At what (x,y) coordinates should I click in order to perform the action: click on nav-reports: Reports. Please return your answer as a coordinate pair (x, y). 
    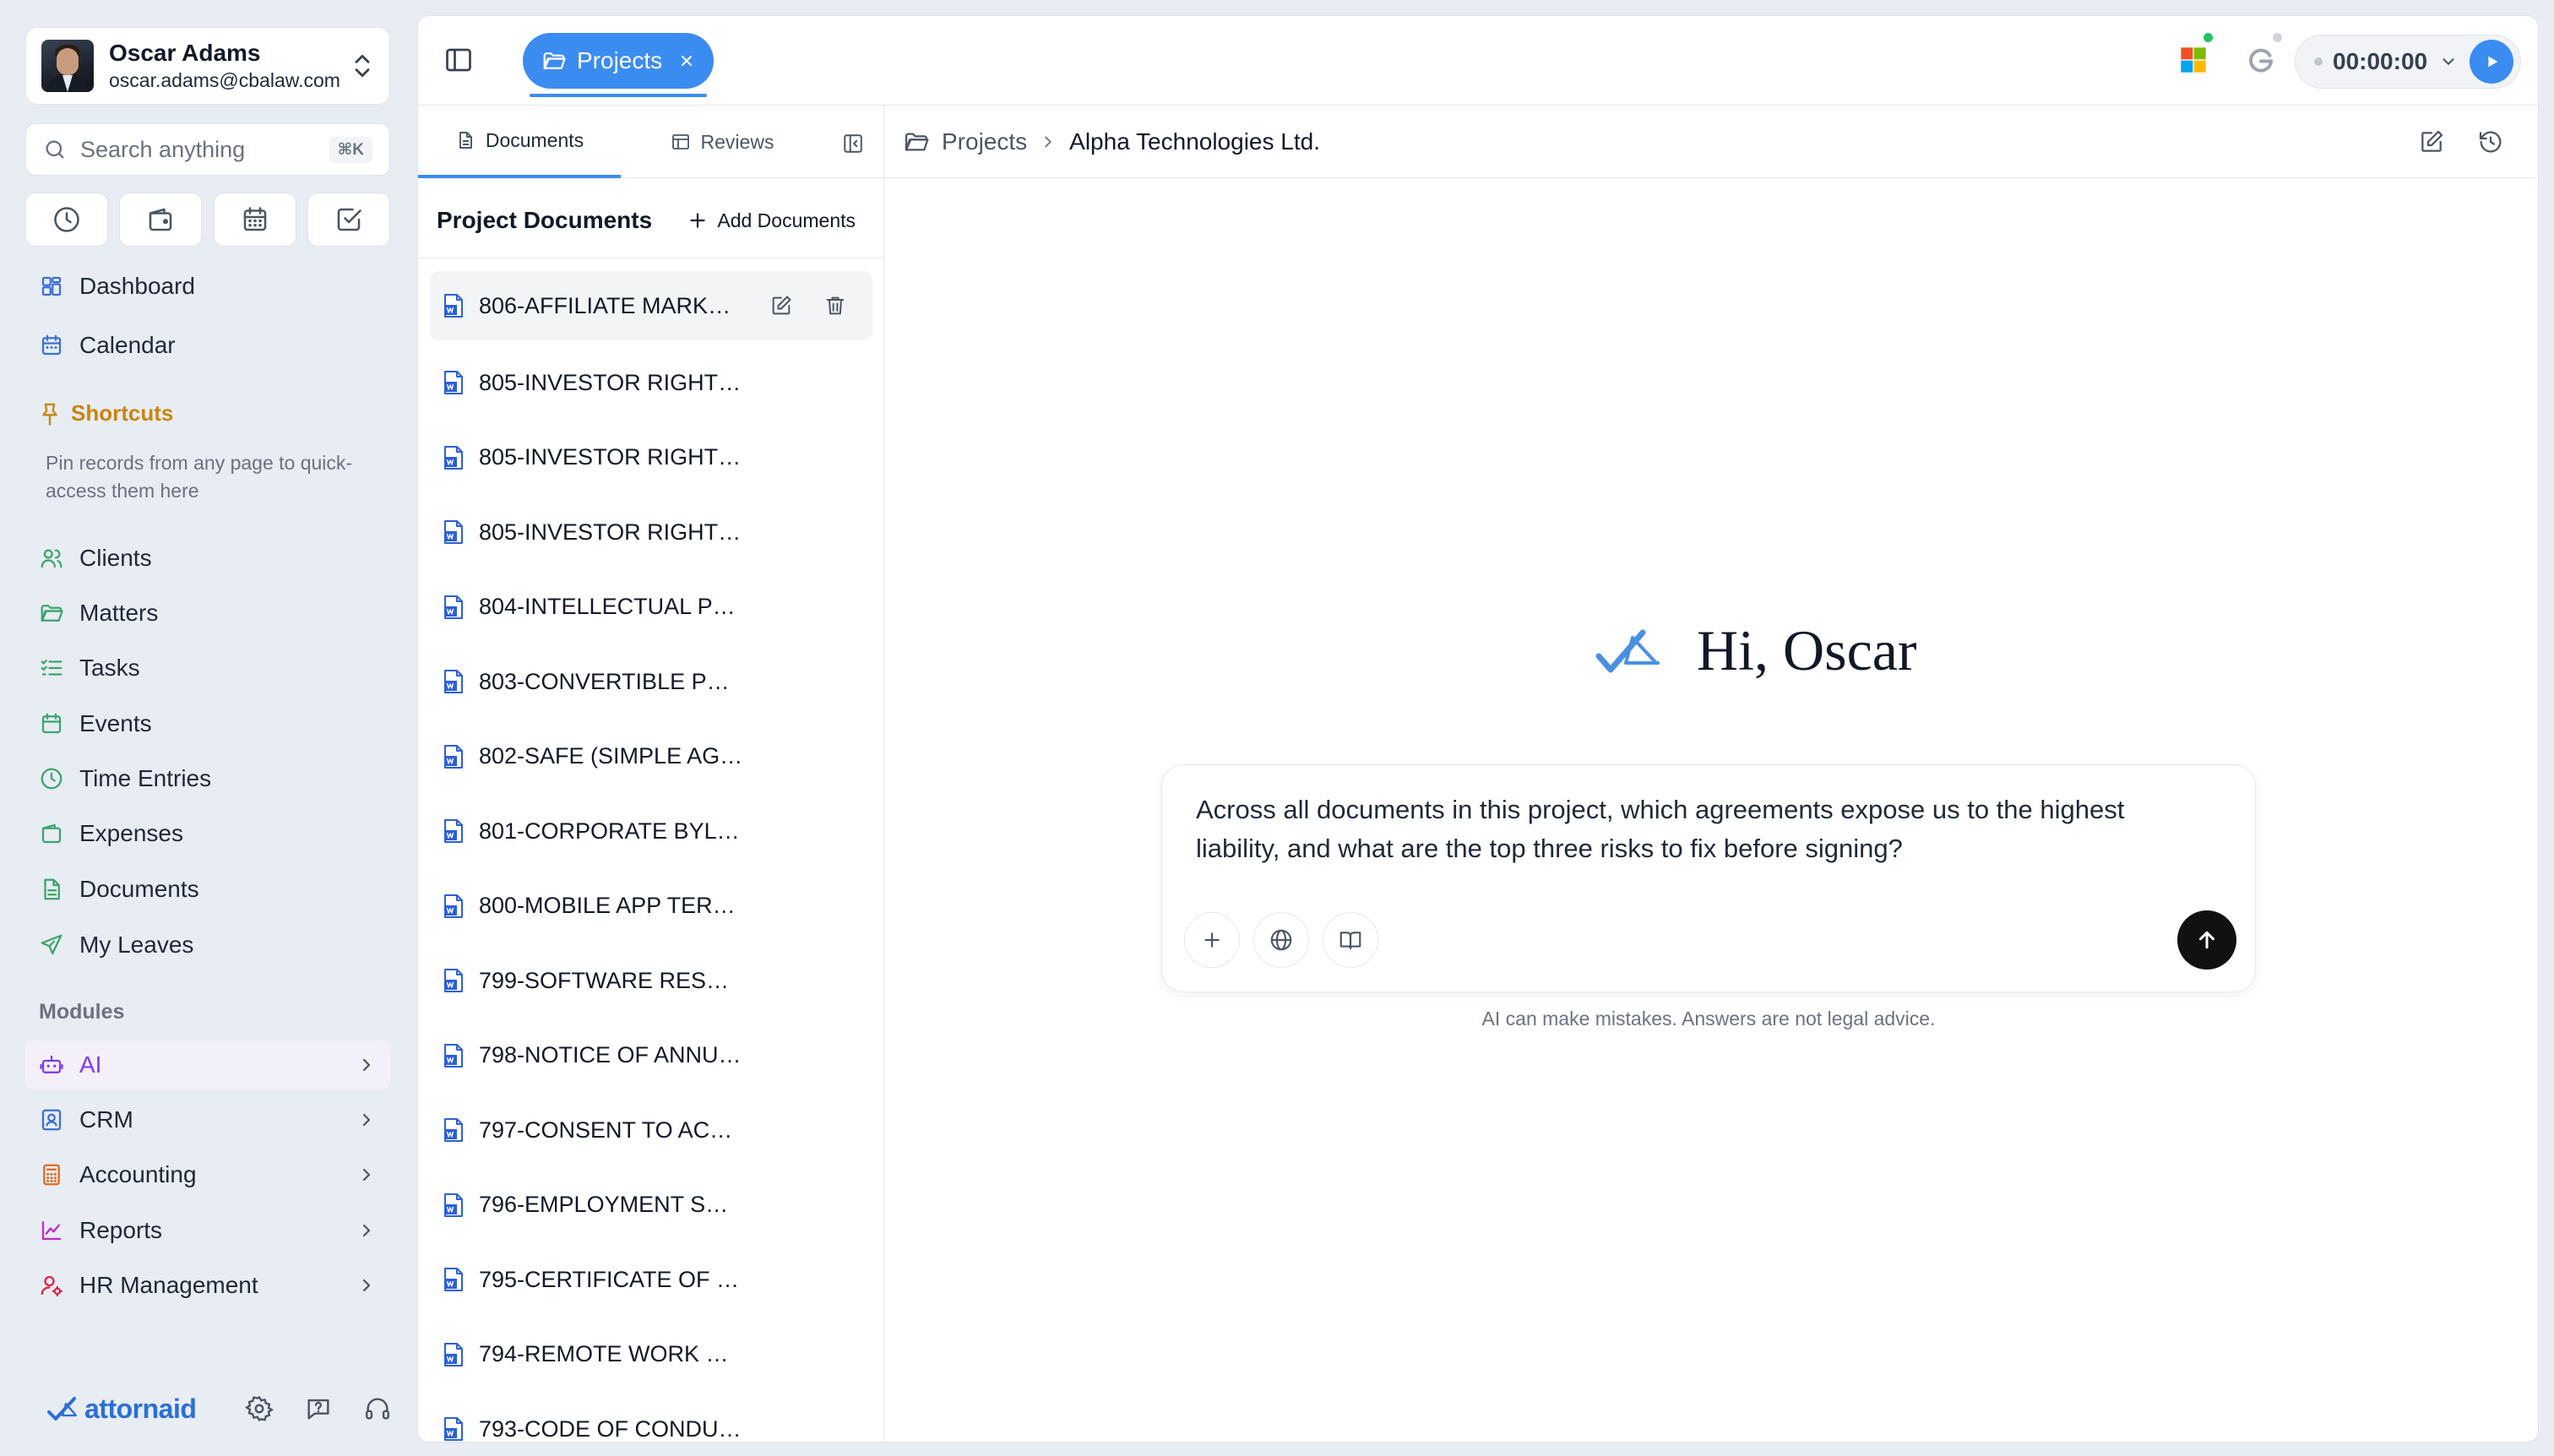
    Looking at the image, I should click on (207, 1231).